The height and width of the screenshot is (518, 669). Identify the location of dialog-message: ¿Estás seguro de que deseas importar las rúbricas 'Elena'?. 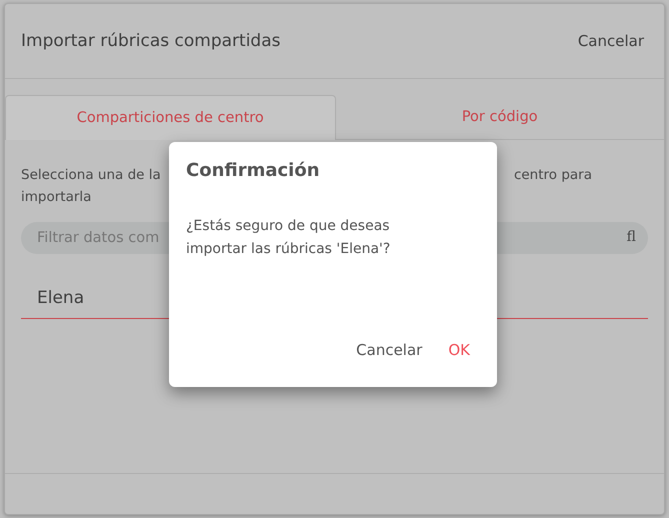
(289, 238).